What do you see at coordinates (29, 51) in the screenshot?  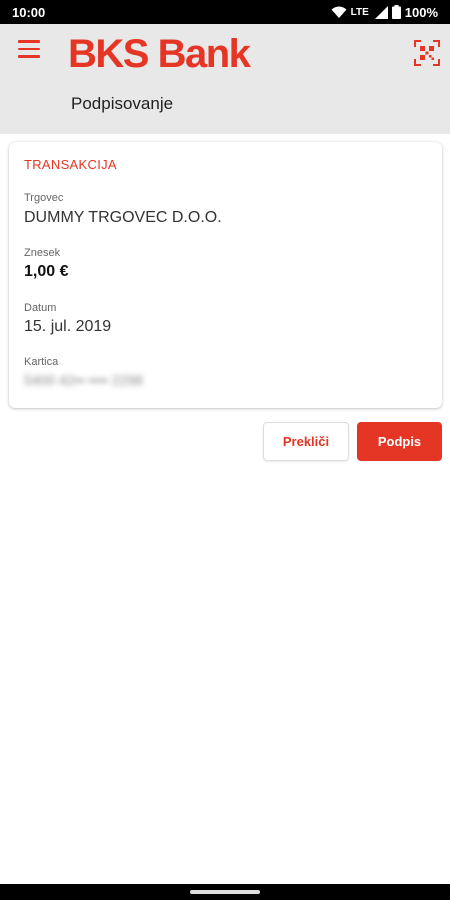 I see `hamburger-menu-icon` at bounding box center [29, 51].